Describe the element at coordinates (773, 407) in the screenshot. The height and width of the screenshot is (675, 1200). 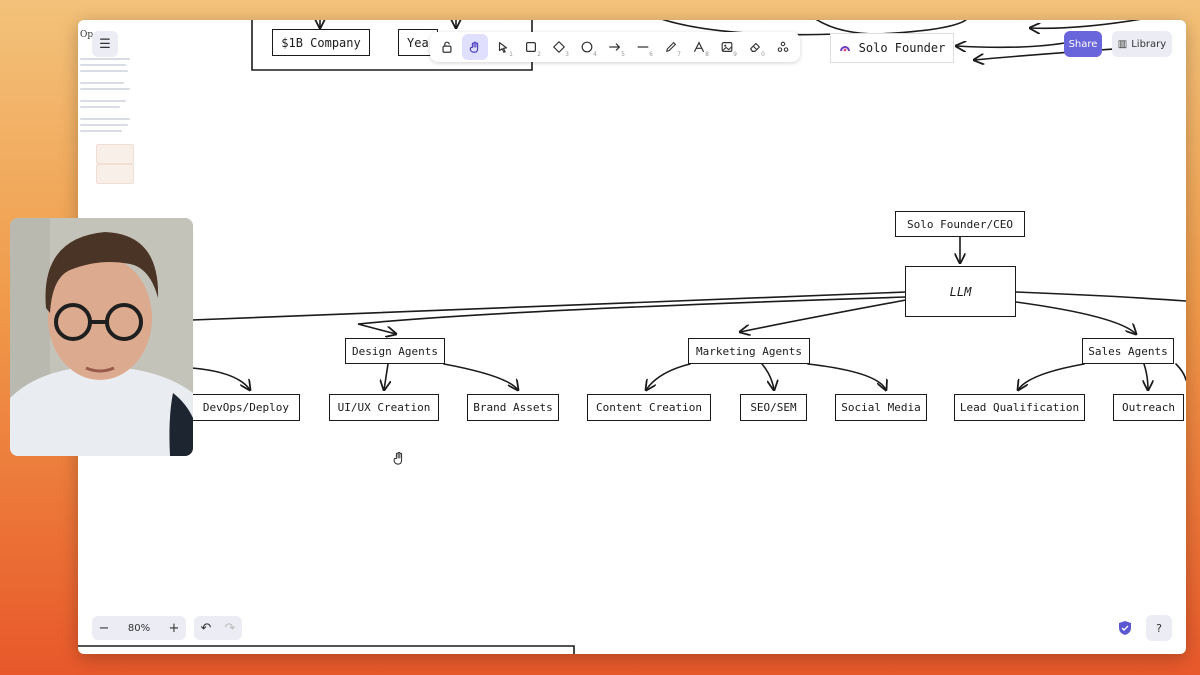
I see `node-seo-sem: SEO/SEM` at that location.